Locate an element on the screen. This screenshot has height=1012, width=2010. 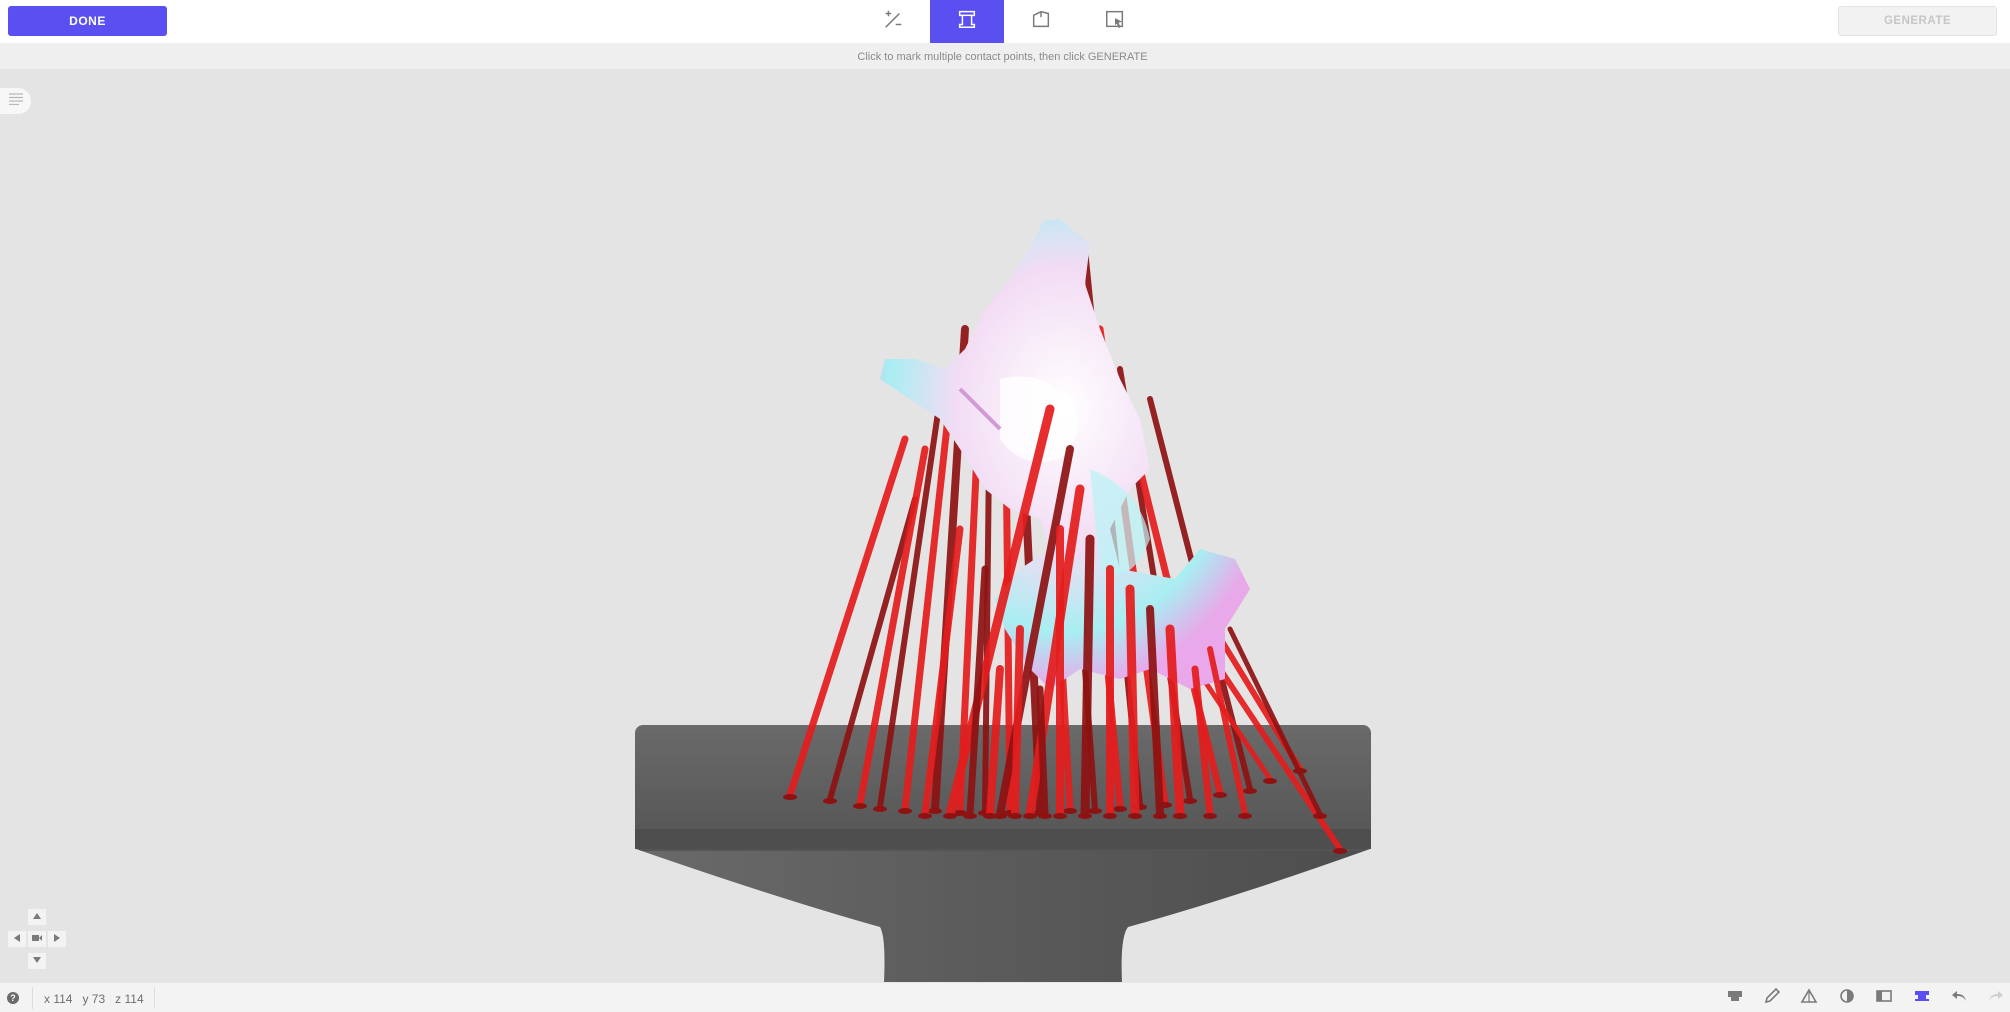
redo-button is located at coordinates (1994, 997).